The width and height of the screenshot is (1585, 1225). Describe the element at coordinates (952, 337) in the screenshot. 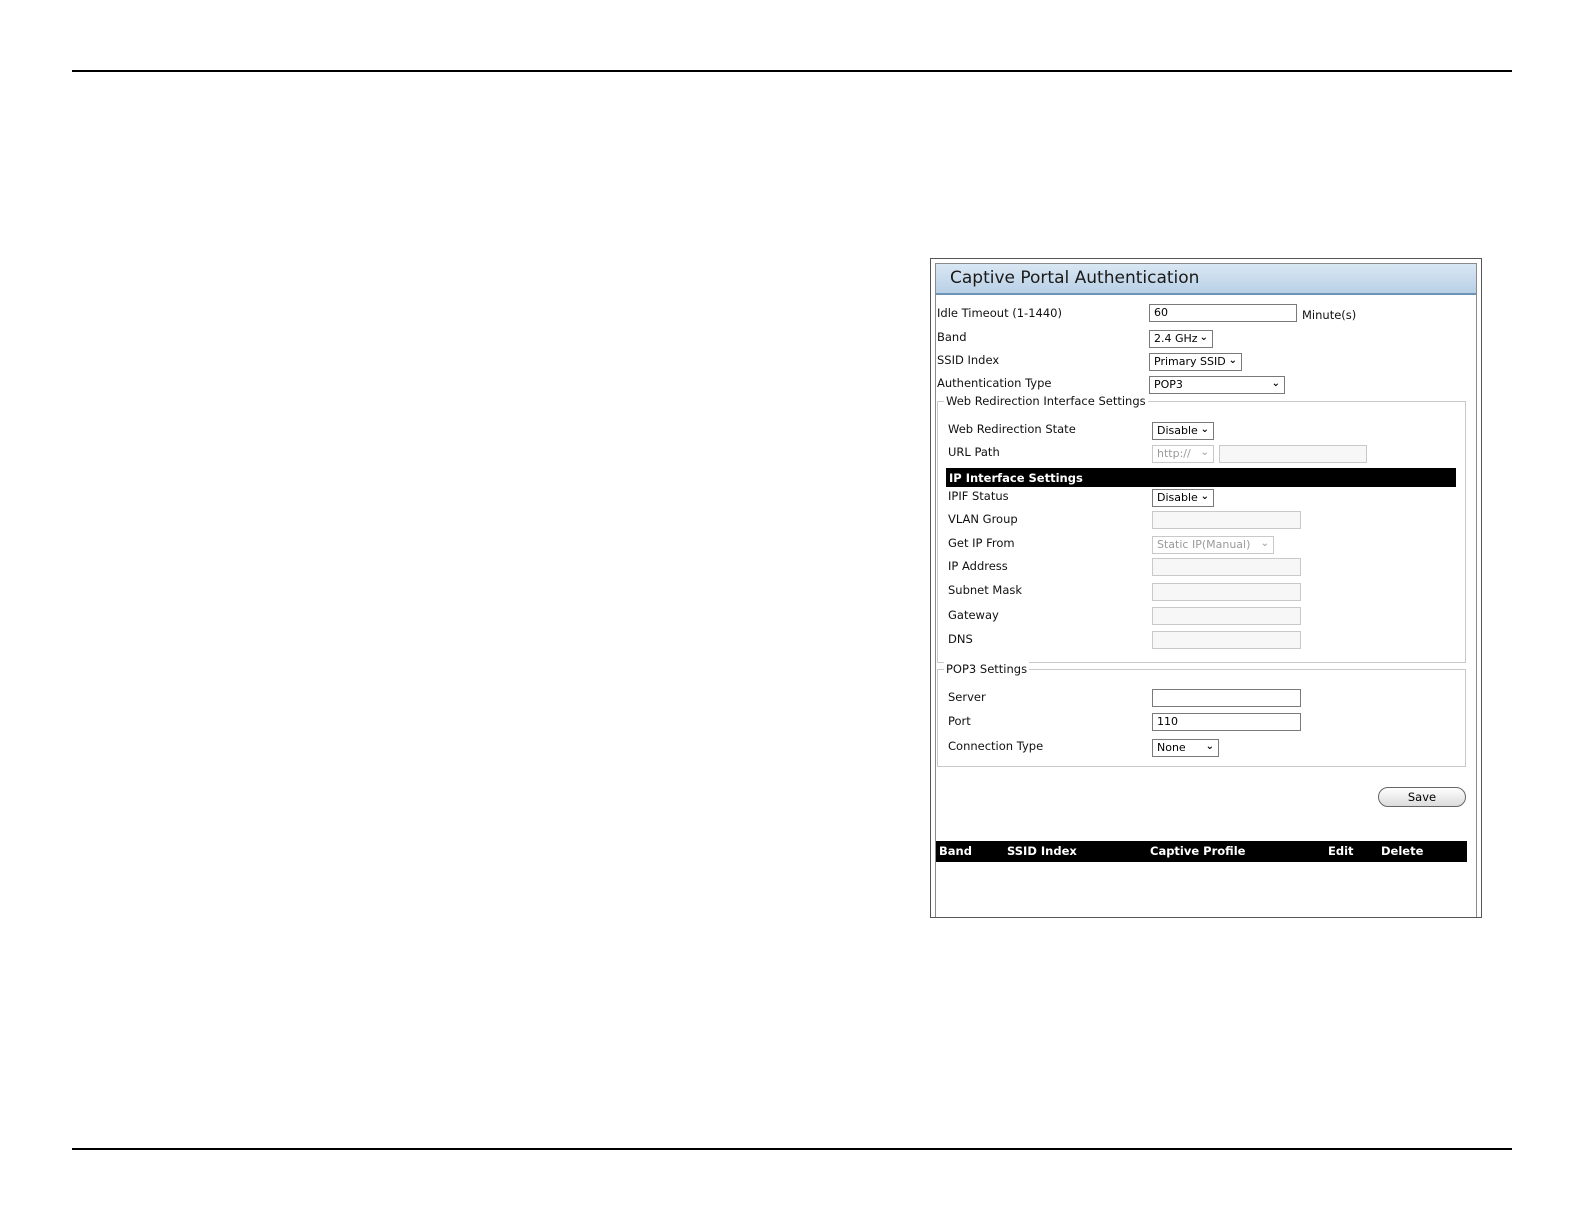

I see `band-label: Band` at that location.